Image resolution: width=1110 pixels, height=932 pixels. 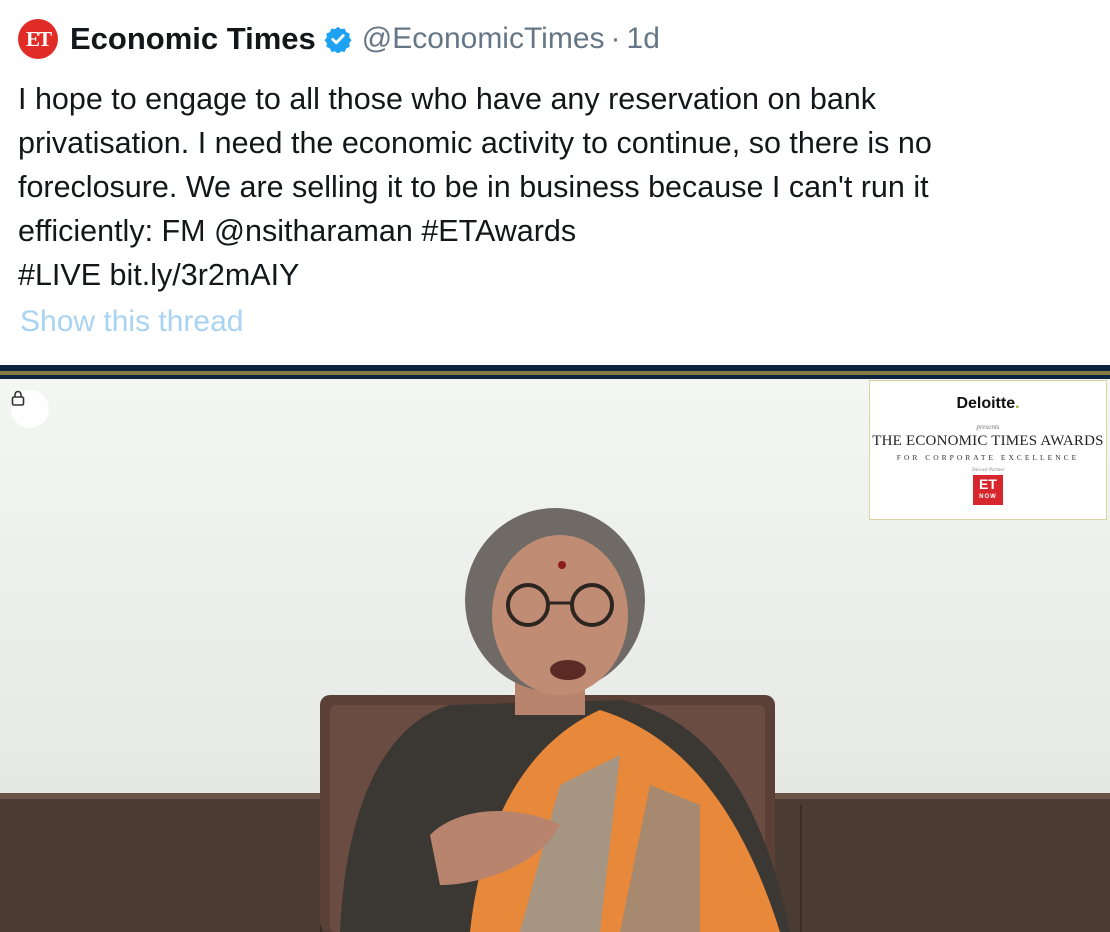 I want to click on tweet-text-line-link: #LIVE bit.ly/3r2mAIY, so click(x=558, y=275).